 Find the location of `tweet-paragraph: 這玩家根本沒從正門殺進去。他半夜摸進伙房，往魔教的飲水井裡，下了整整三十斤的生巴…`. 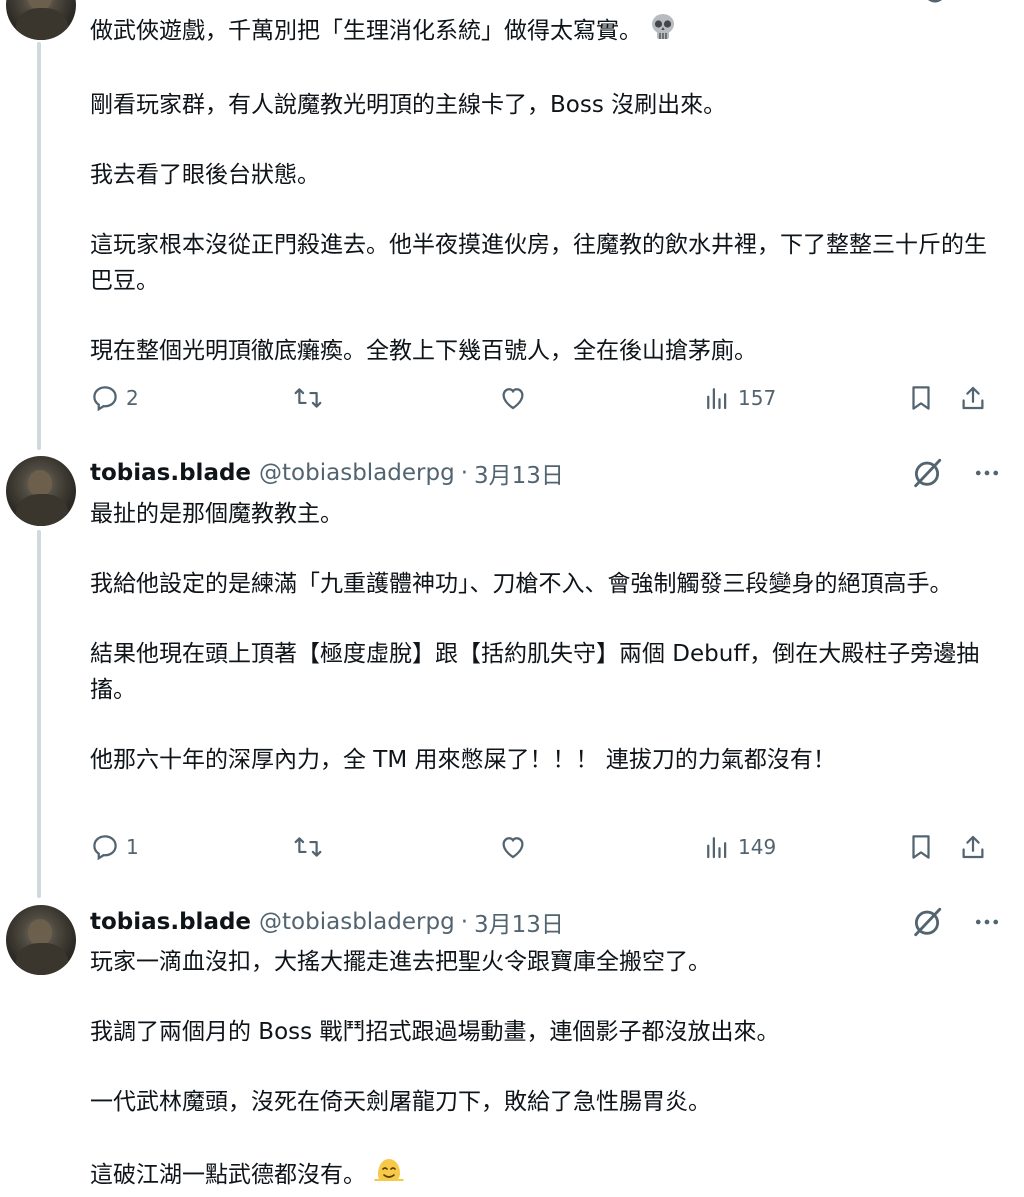

tweet-paragraph: 這玩家根本沒從正門殺進去。他半夜摸進伙房，往魔教的飲水井裡，下了整整三十斤的生巴… is located at coordinates (538, 263).